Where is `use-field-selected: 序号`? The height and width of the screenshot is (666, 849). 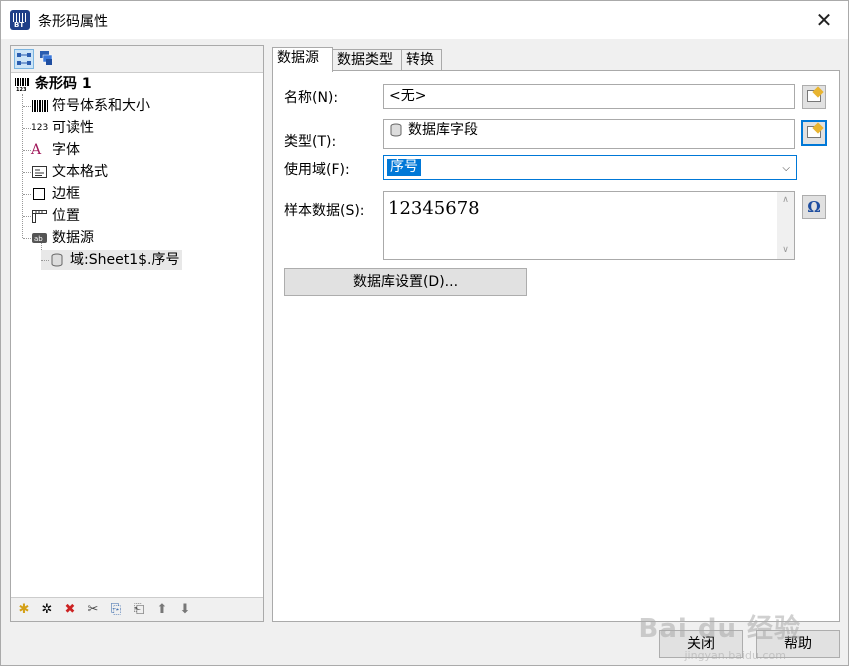 use-field-selected: 序号 is located at coordinates (404, 167).